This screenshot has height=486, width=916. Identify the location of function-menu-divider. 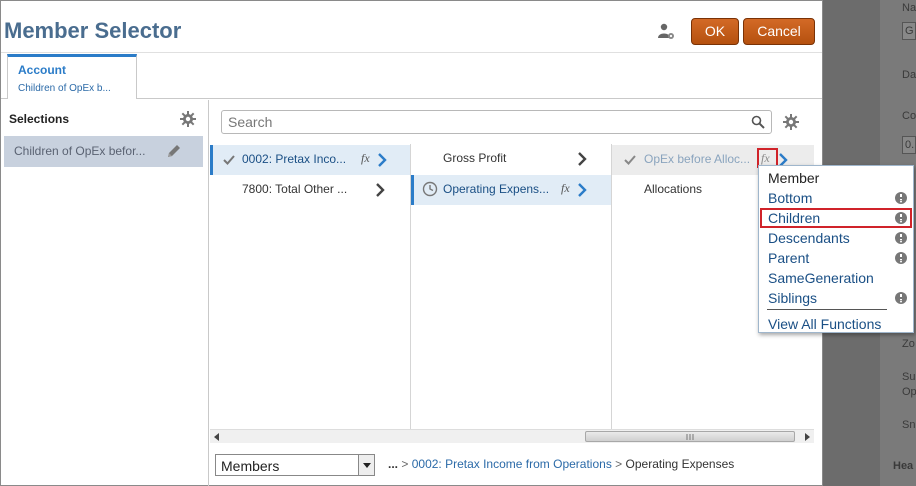
(827, 309).